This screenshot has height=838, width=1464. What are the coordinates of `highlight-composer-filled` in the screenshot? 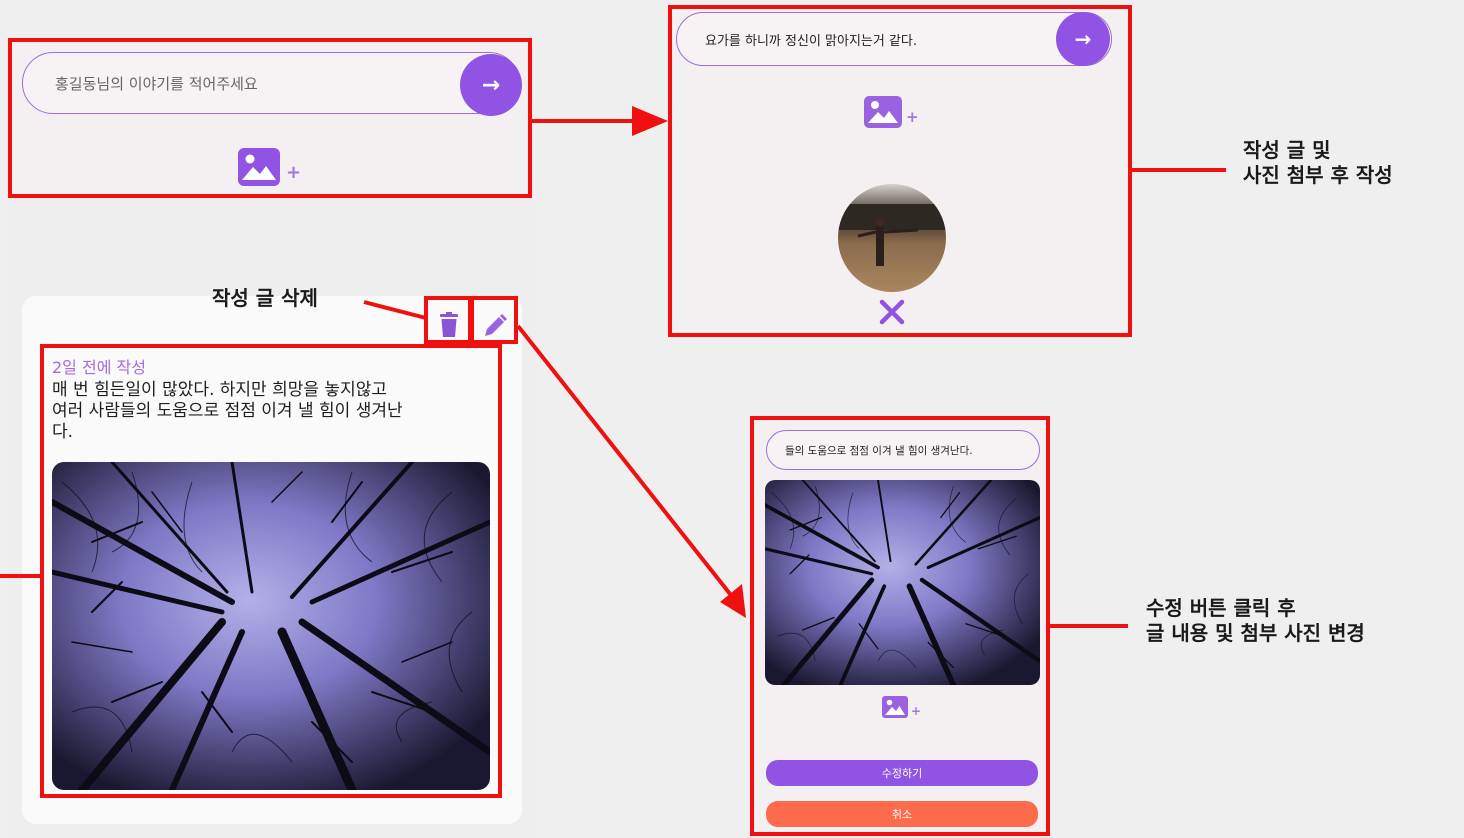 It's located at (900, 171).